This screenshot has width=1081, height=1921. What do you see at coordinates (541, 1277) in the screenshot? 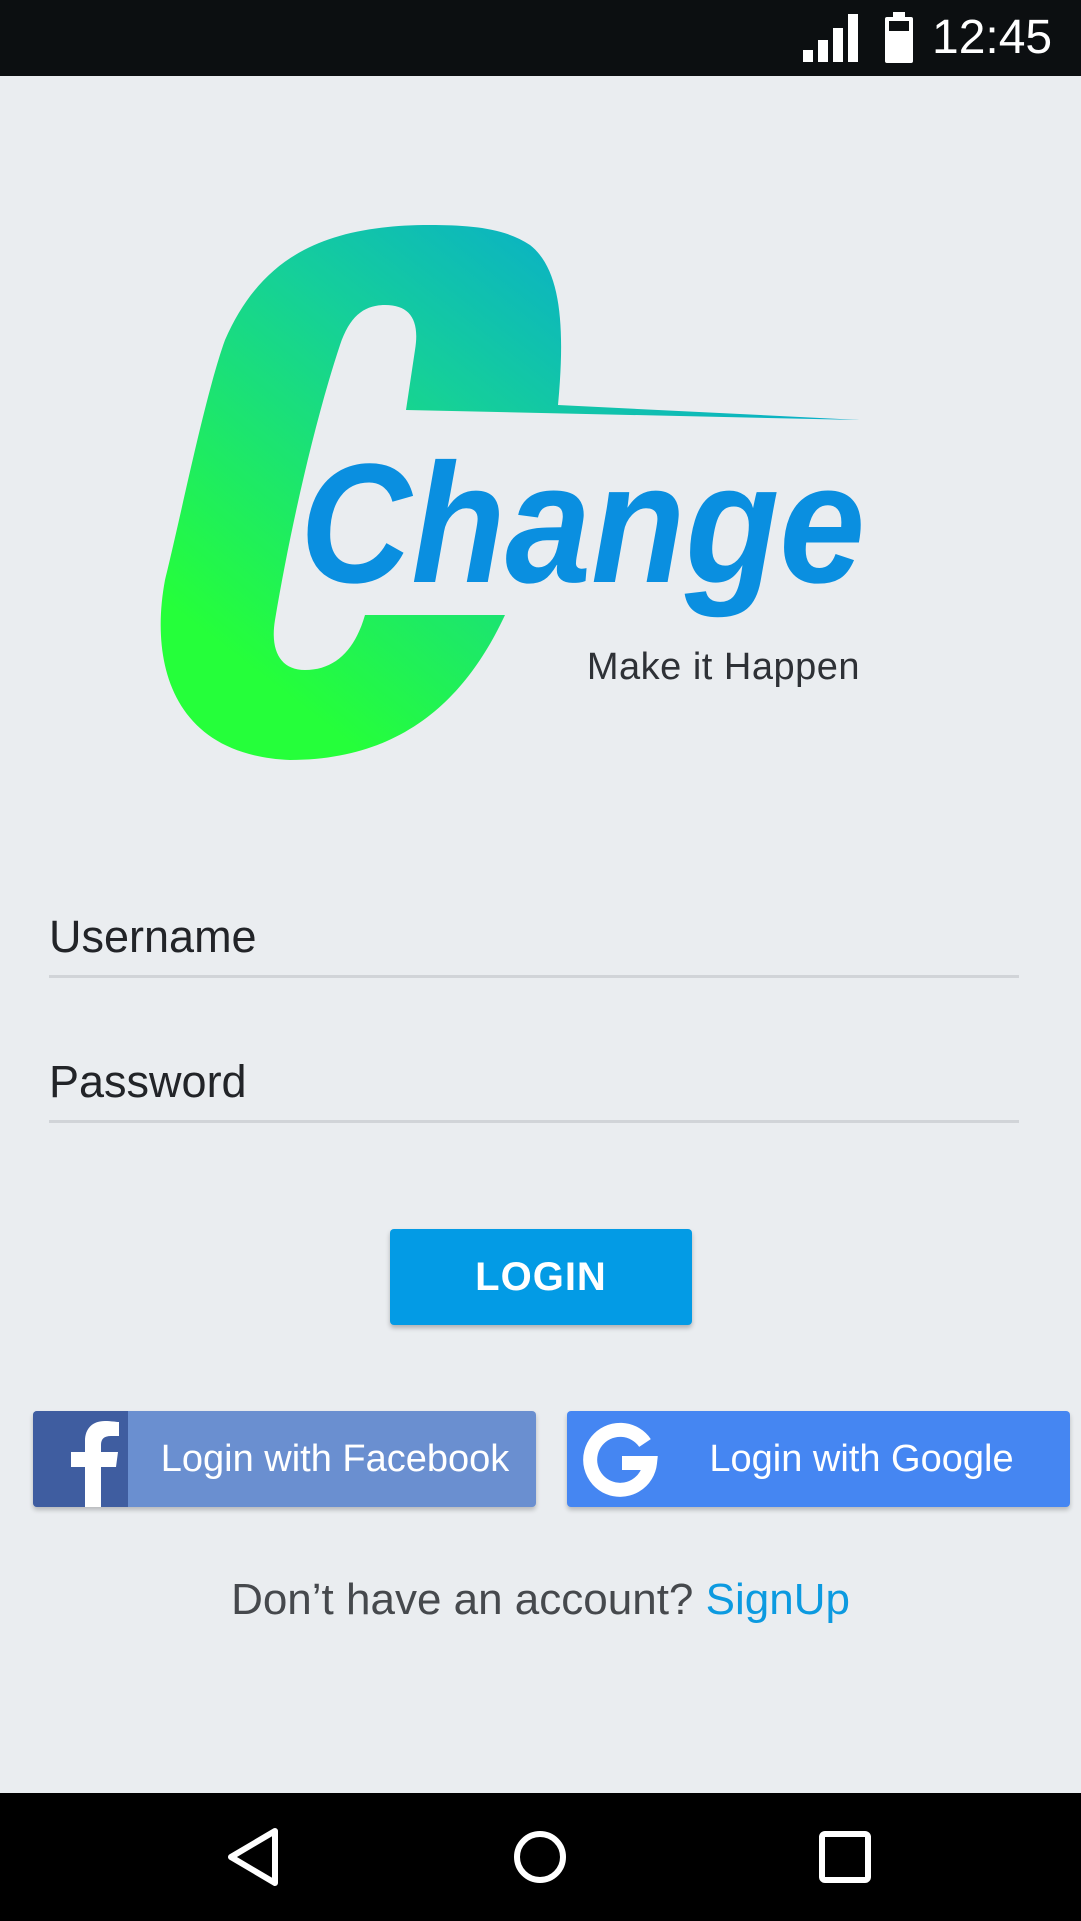
I see `login-button: LOGIN` at bounding box center [541, 1277].